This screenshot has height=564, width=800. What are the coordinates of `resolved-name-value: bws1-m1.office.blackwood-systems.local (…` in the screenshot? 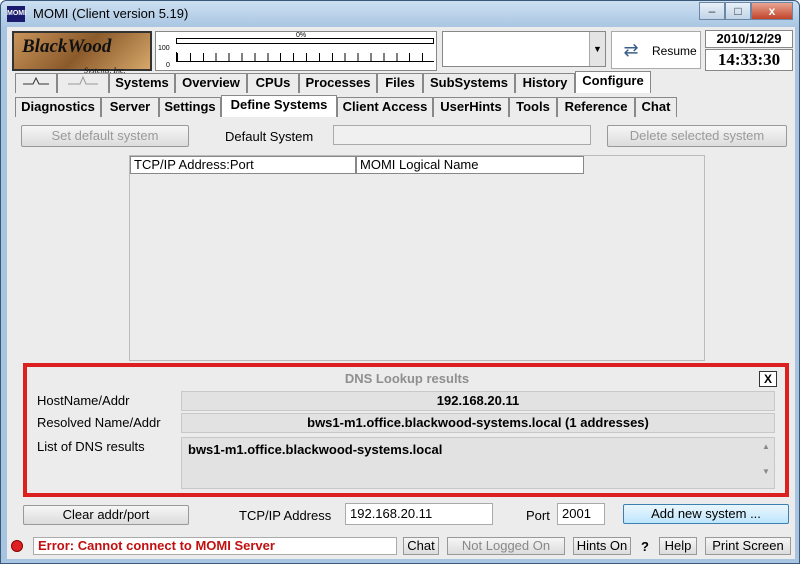 It's located at (478, 423).